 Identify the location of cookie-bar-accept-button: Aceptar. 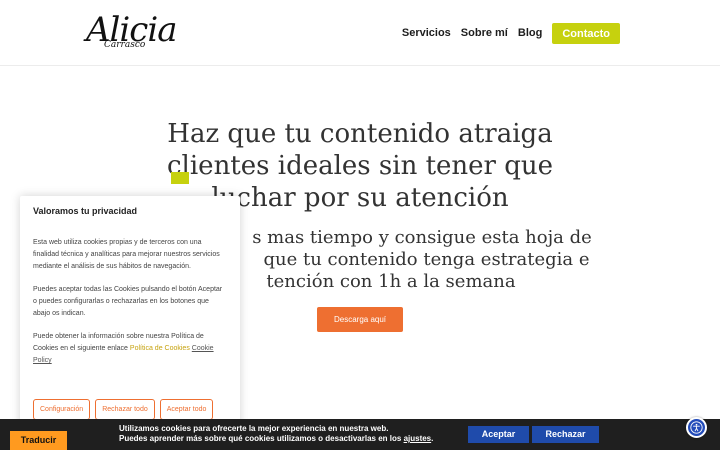
(498, 434).